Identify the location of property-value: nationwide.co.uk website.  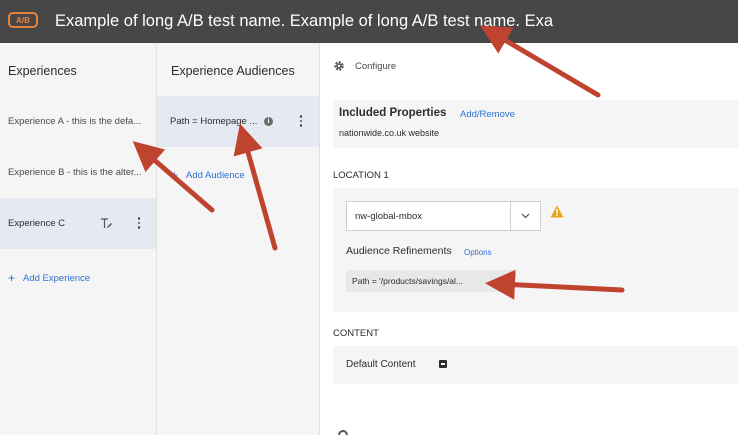
(389, 133).